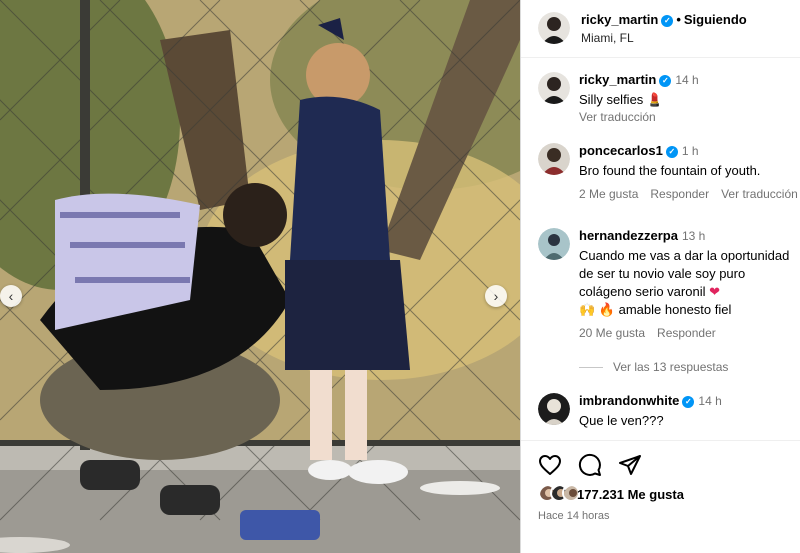 The width and height of the screenshot is (800, 553). What do you see at coordinates (590, 465) in the screenshot?
I see `comment-bubble-icon` at bounding box center [590, 465].